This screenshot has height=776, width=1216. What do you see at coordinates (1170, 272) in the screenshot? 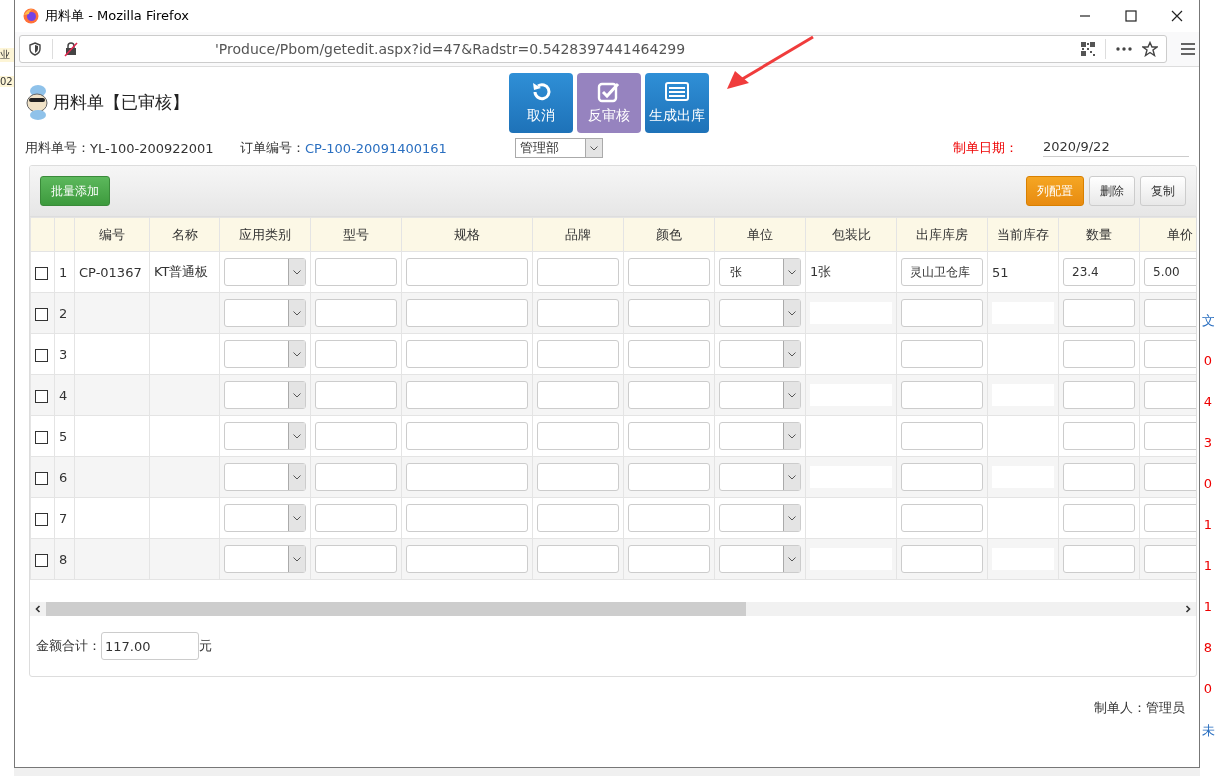
I see `input-field: 5.00` at bounding box center [1170, 272].